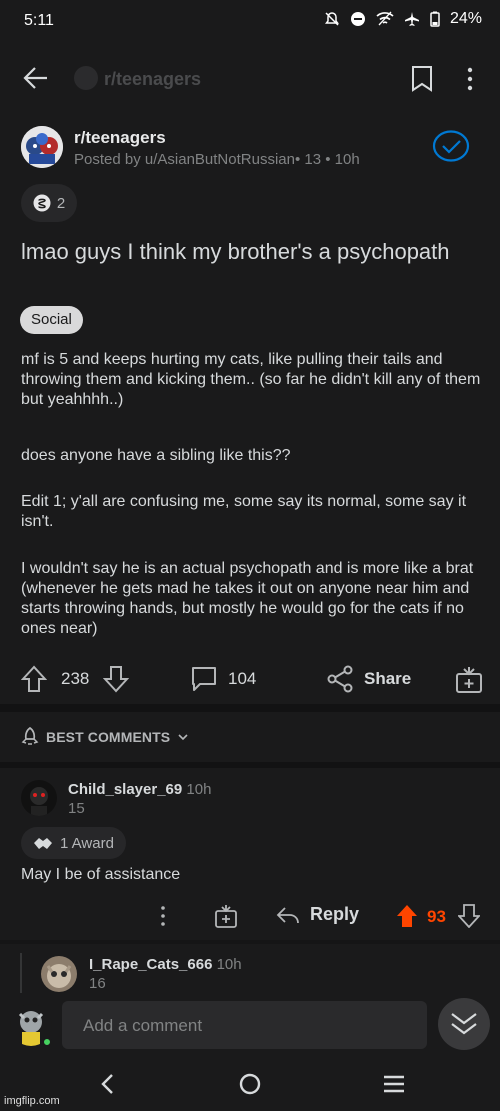 This screenshot has height=1111, width=500. I want to click on comment-sort-label: BEST COMMENTS, so click(108, 737).